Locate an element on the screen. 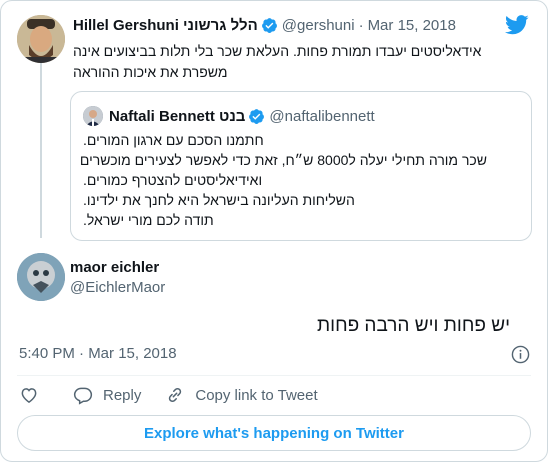 Image resolution: width=550 pixels, height=464 pixels. heart-icon is located at coordinates (29, 395).